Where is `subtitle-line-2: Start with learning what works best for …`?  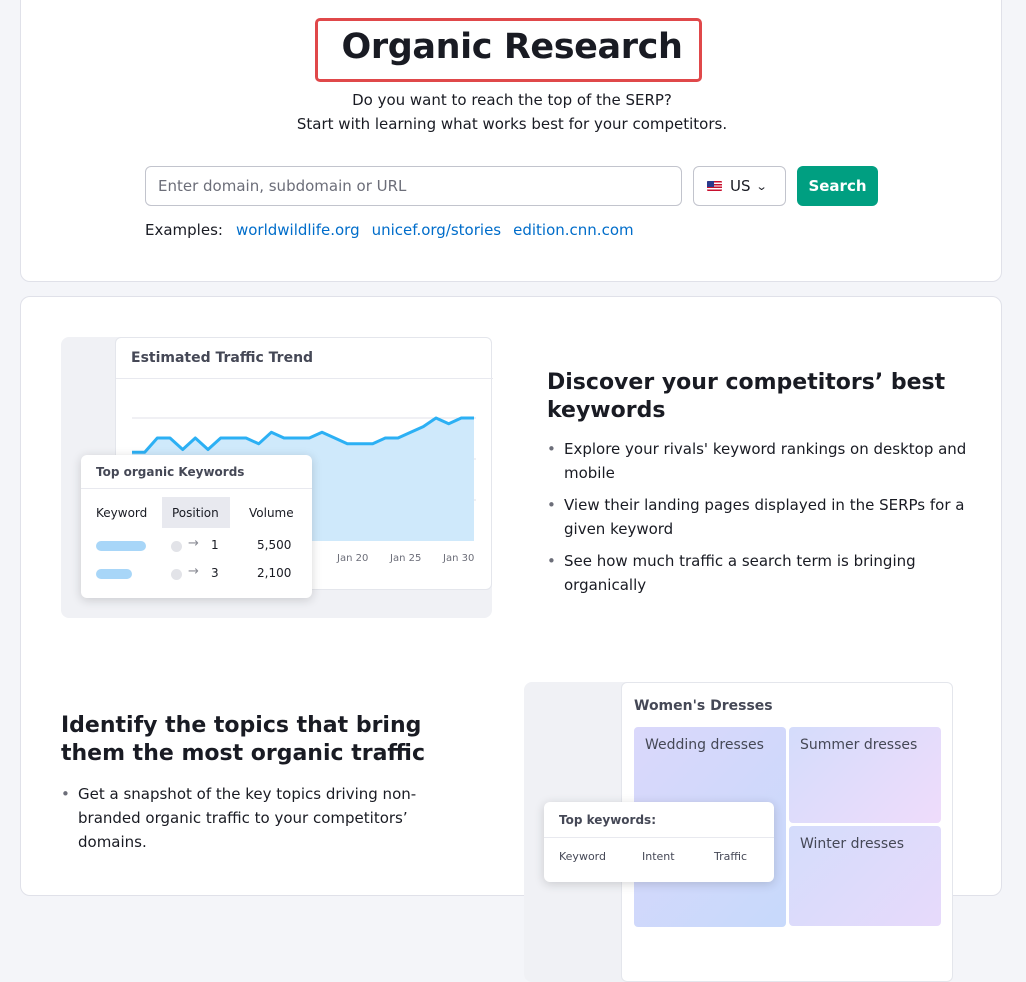
subtitle-line-2: Start with learning what works best for … is located at coordinates (512, 124).